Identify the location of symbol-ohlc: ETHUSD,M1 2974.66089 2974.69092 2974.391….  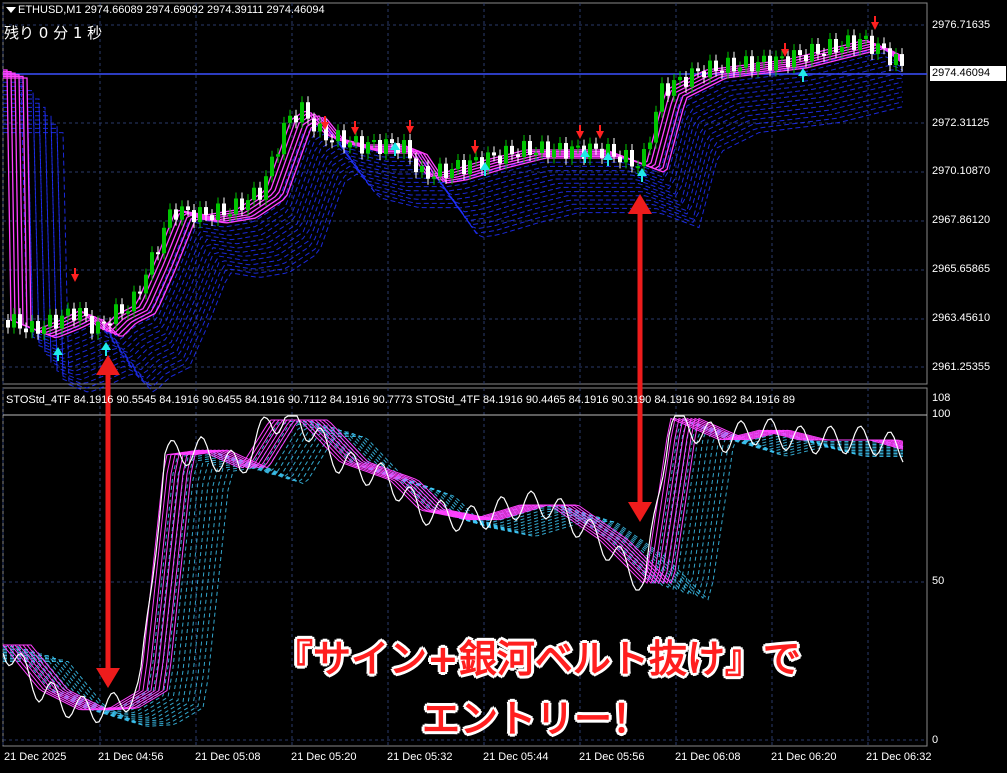
(171, 10).